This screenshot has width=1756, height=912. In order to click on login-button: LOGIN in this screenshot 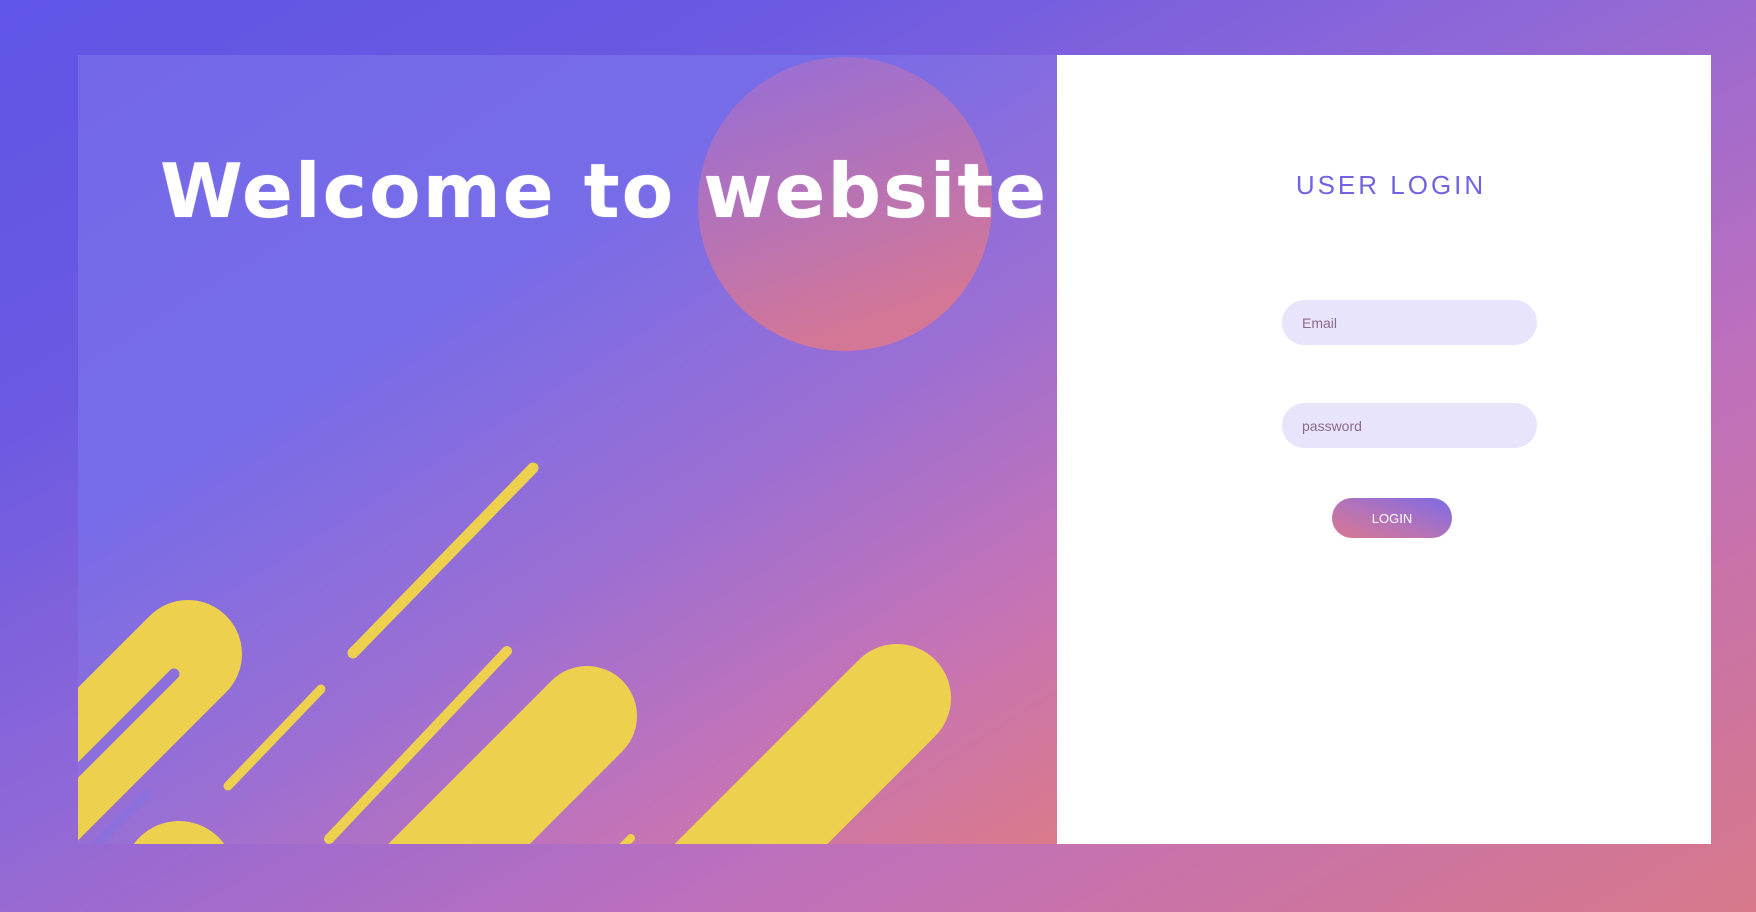, I will do `click(1392, 518)`.